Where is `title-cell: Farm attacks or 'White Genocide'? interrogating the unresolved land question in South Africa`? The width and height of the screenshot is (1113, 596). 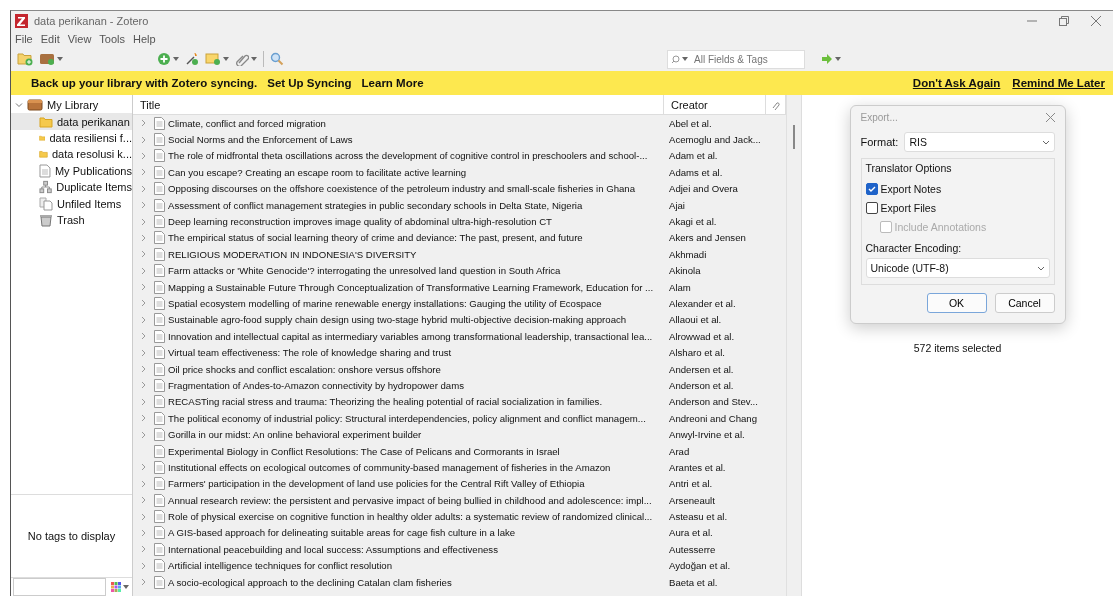 title-cell: Farm attacks or 'White Genocide'? interrogating the unresolved land question in South Africa is located at coordinates (398, 271).